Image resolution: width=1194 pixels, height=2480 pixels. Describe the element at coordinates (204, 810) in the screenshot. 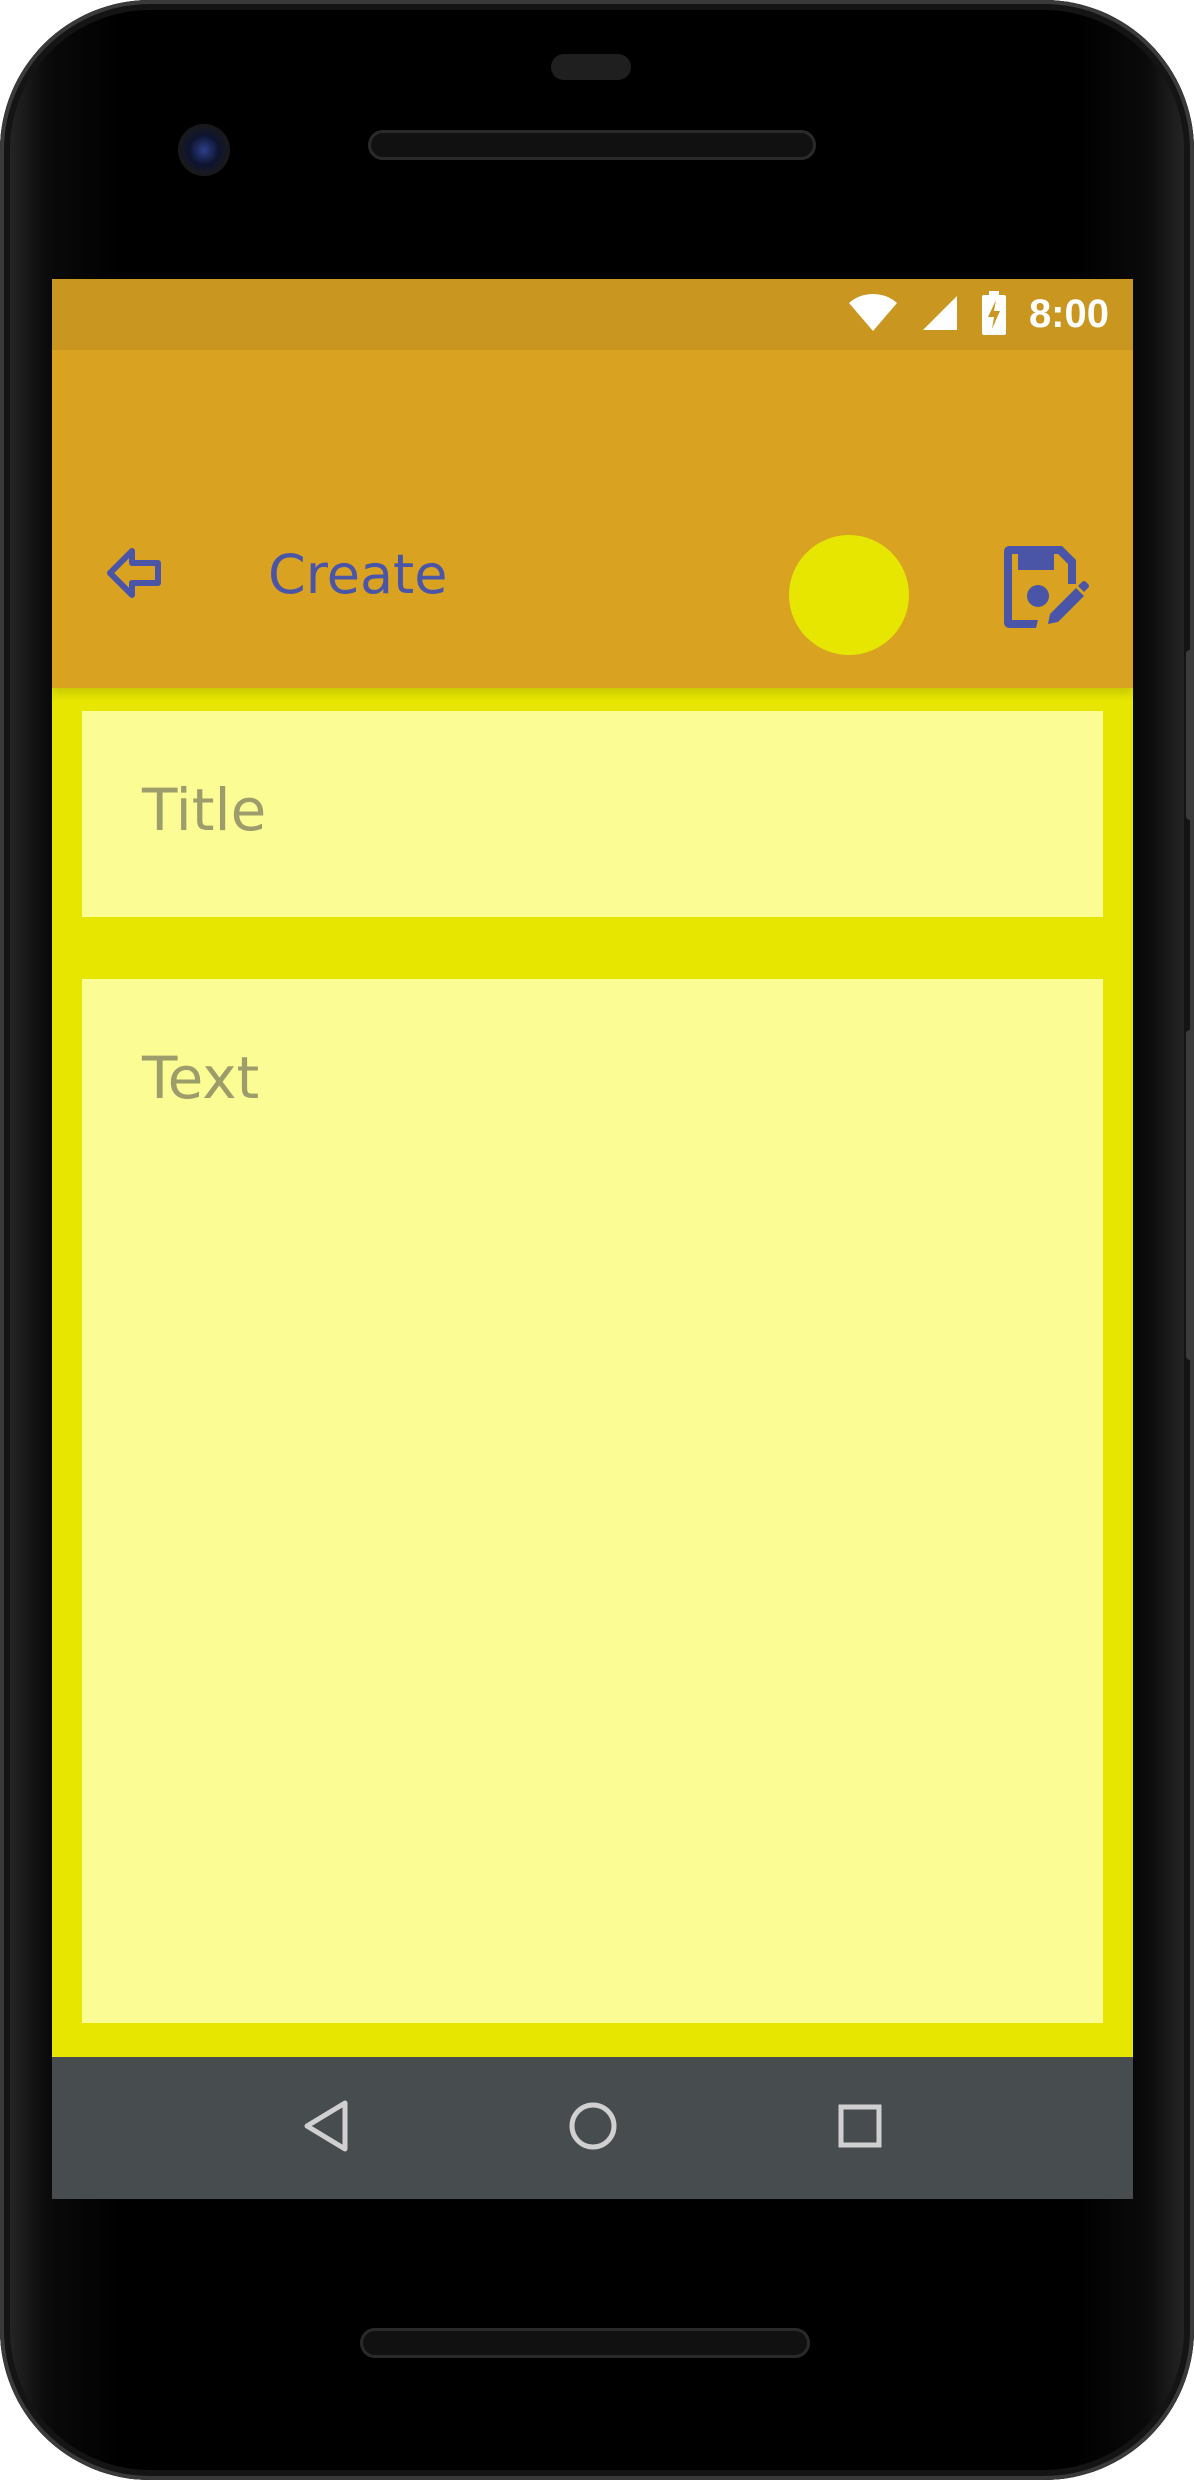

I see `title-placeholder: Title` at that location.